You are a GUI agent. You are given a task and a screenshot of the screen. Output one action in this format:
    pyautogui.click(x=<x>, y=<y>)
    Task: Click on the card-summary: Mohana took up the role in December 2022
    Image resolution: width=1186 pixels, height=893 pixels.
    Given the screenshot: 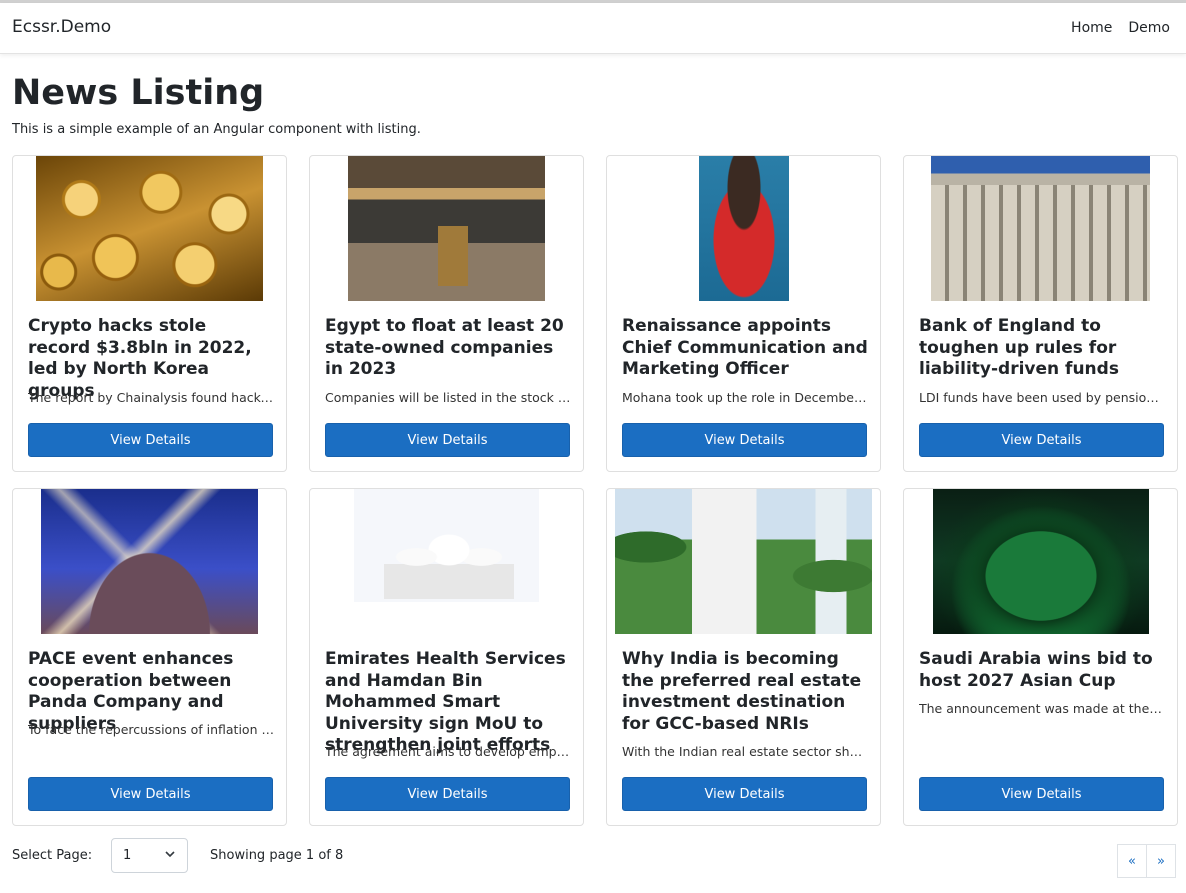 What is the action you would take?
    pyautogui.click(x=745, y=397)
    